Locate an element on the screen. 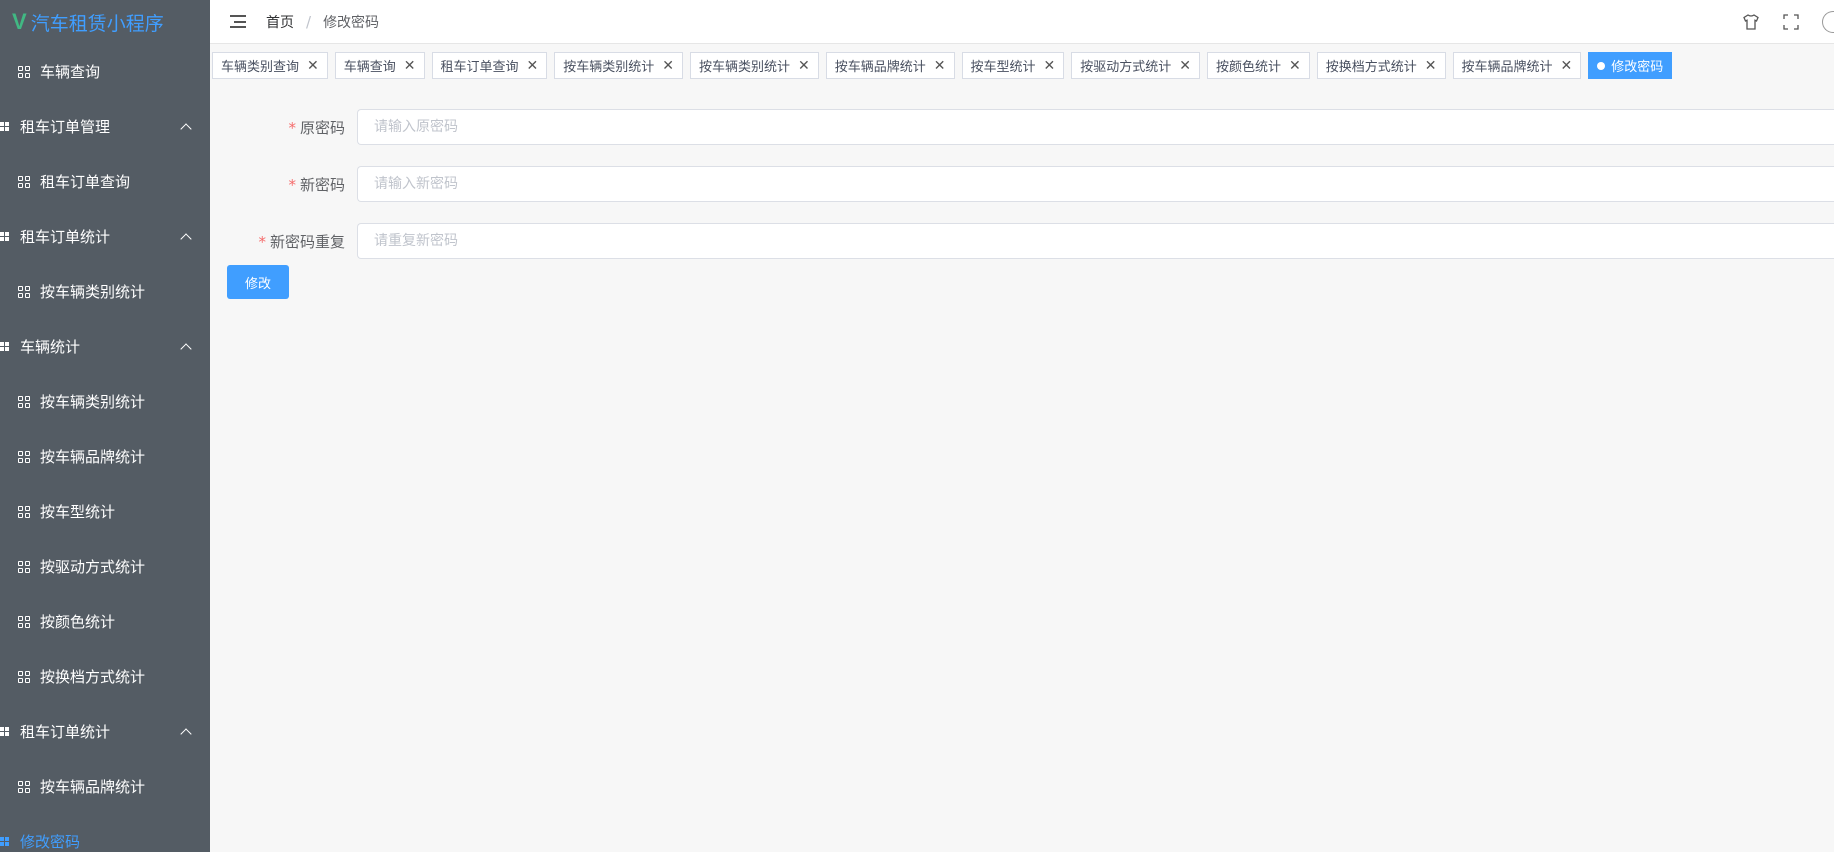  tab-label: 车辆查询 is located at coordinates (369, 67).